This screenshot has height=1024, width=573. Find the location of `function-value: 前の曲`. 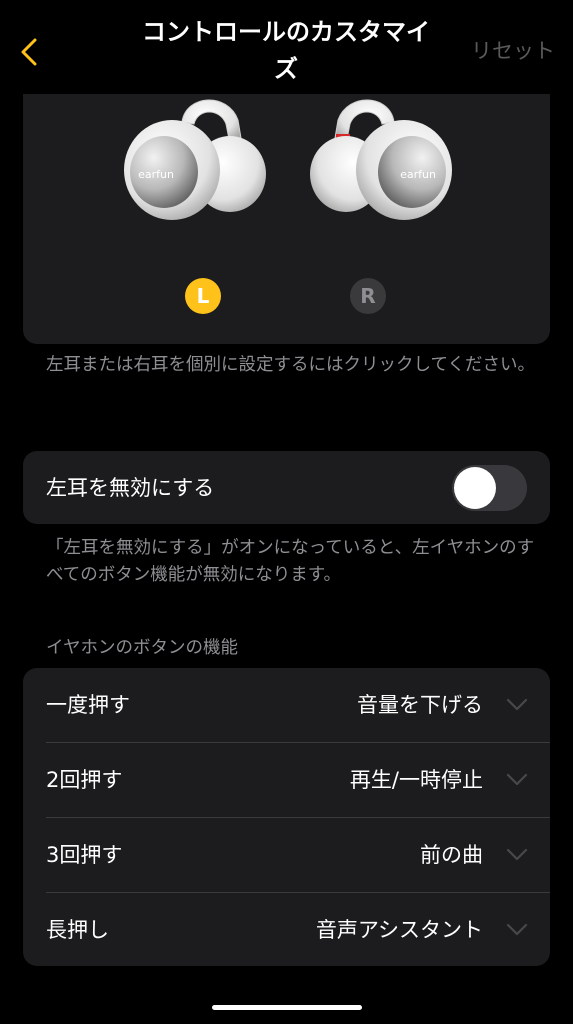

function-value: 前の曲 is located at coordinates (451, 855).